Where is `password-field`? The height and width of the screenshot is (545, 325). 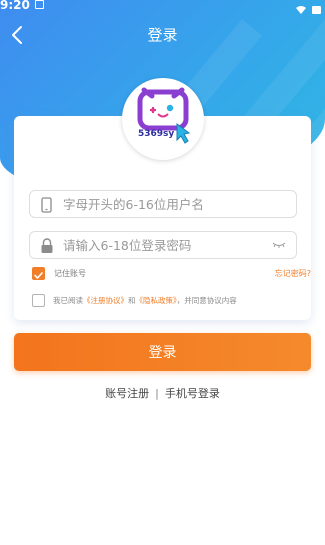
password-field is located at coordinates (163, 245).